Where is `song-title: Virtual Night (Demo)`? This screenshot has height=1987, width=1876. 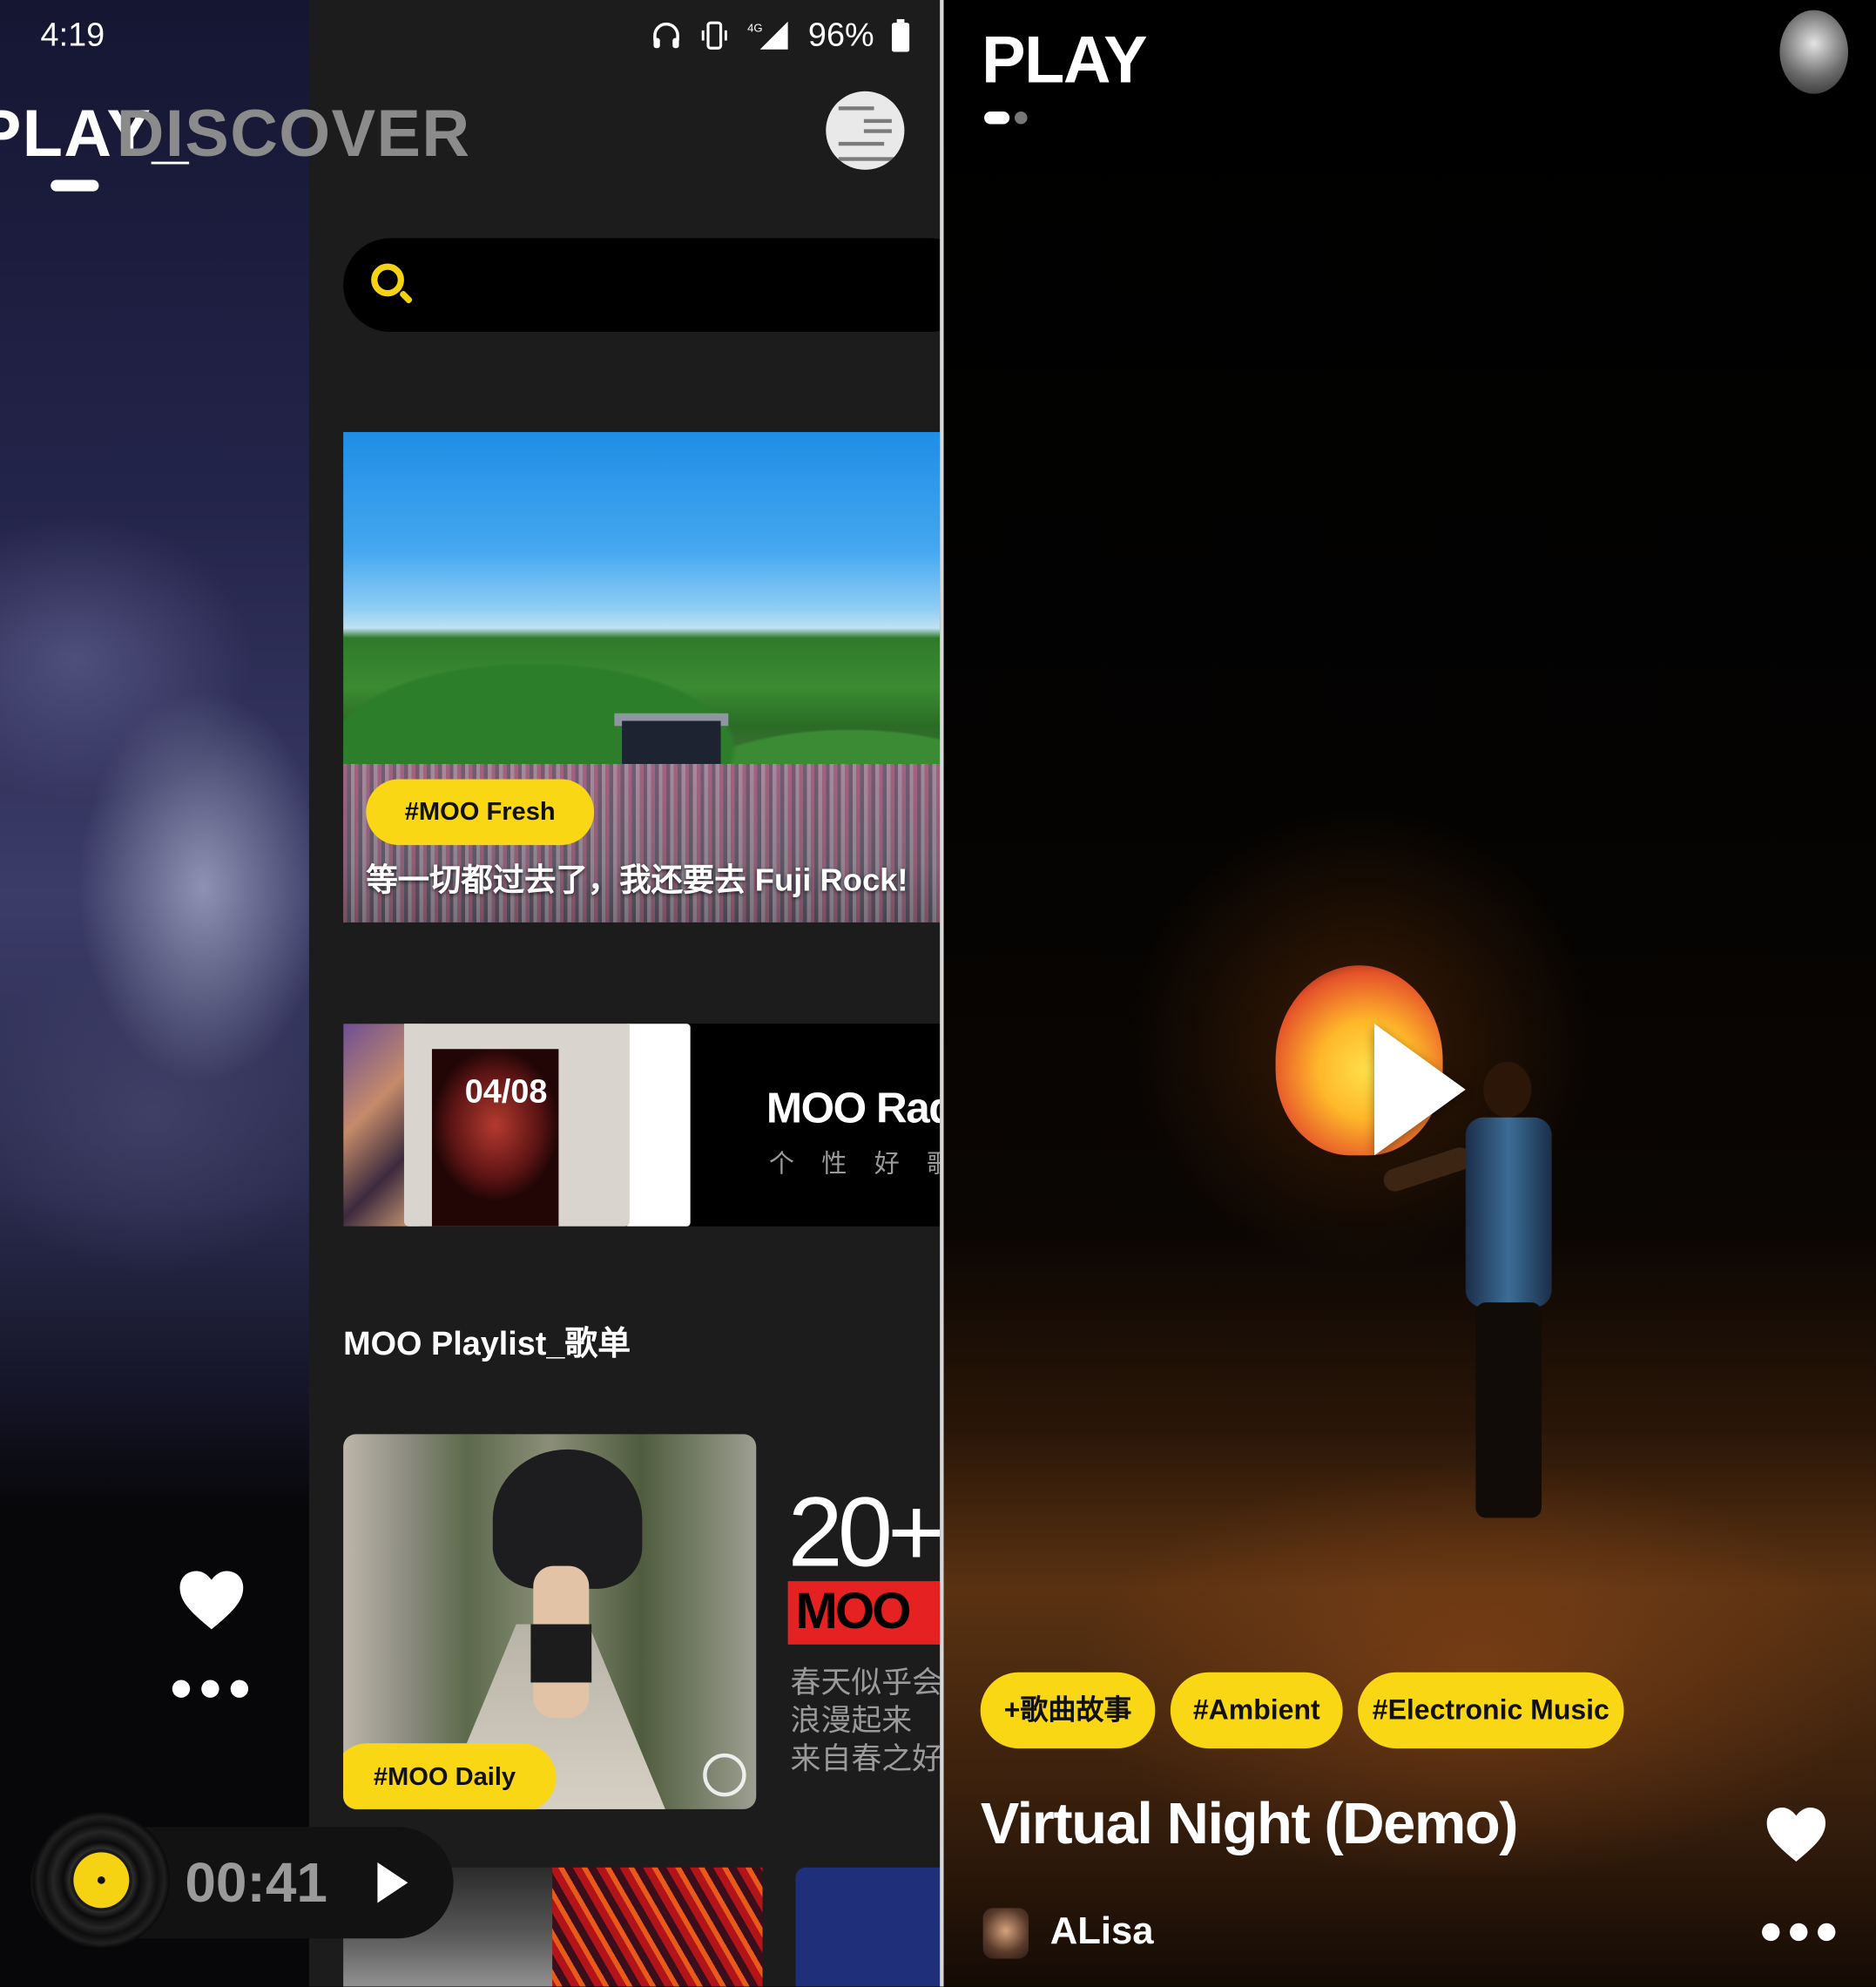 song-title: Virtual Night (Demo) is located at coordinates (1249, 1823).